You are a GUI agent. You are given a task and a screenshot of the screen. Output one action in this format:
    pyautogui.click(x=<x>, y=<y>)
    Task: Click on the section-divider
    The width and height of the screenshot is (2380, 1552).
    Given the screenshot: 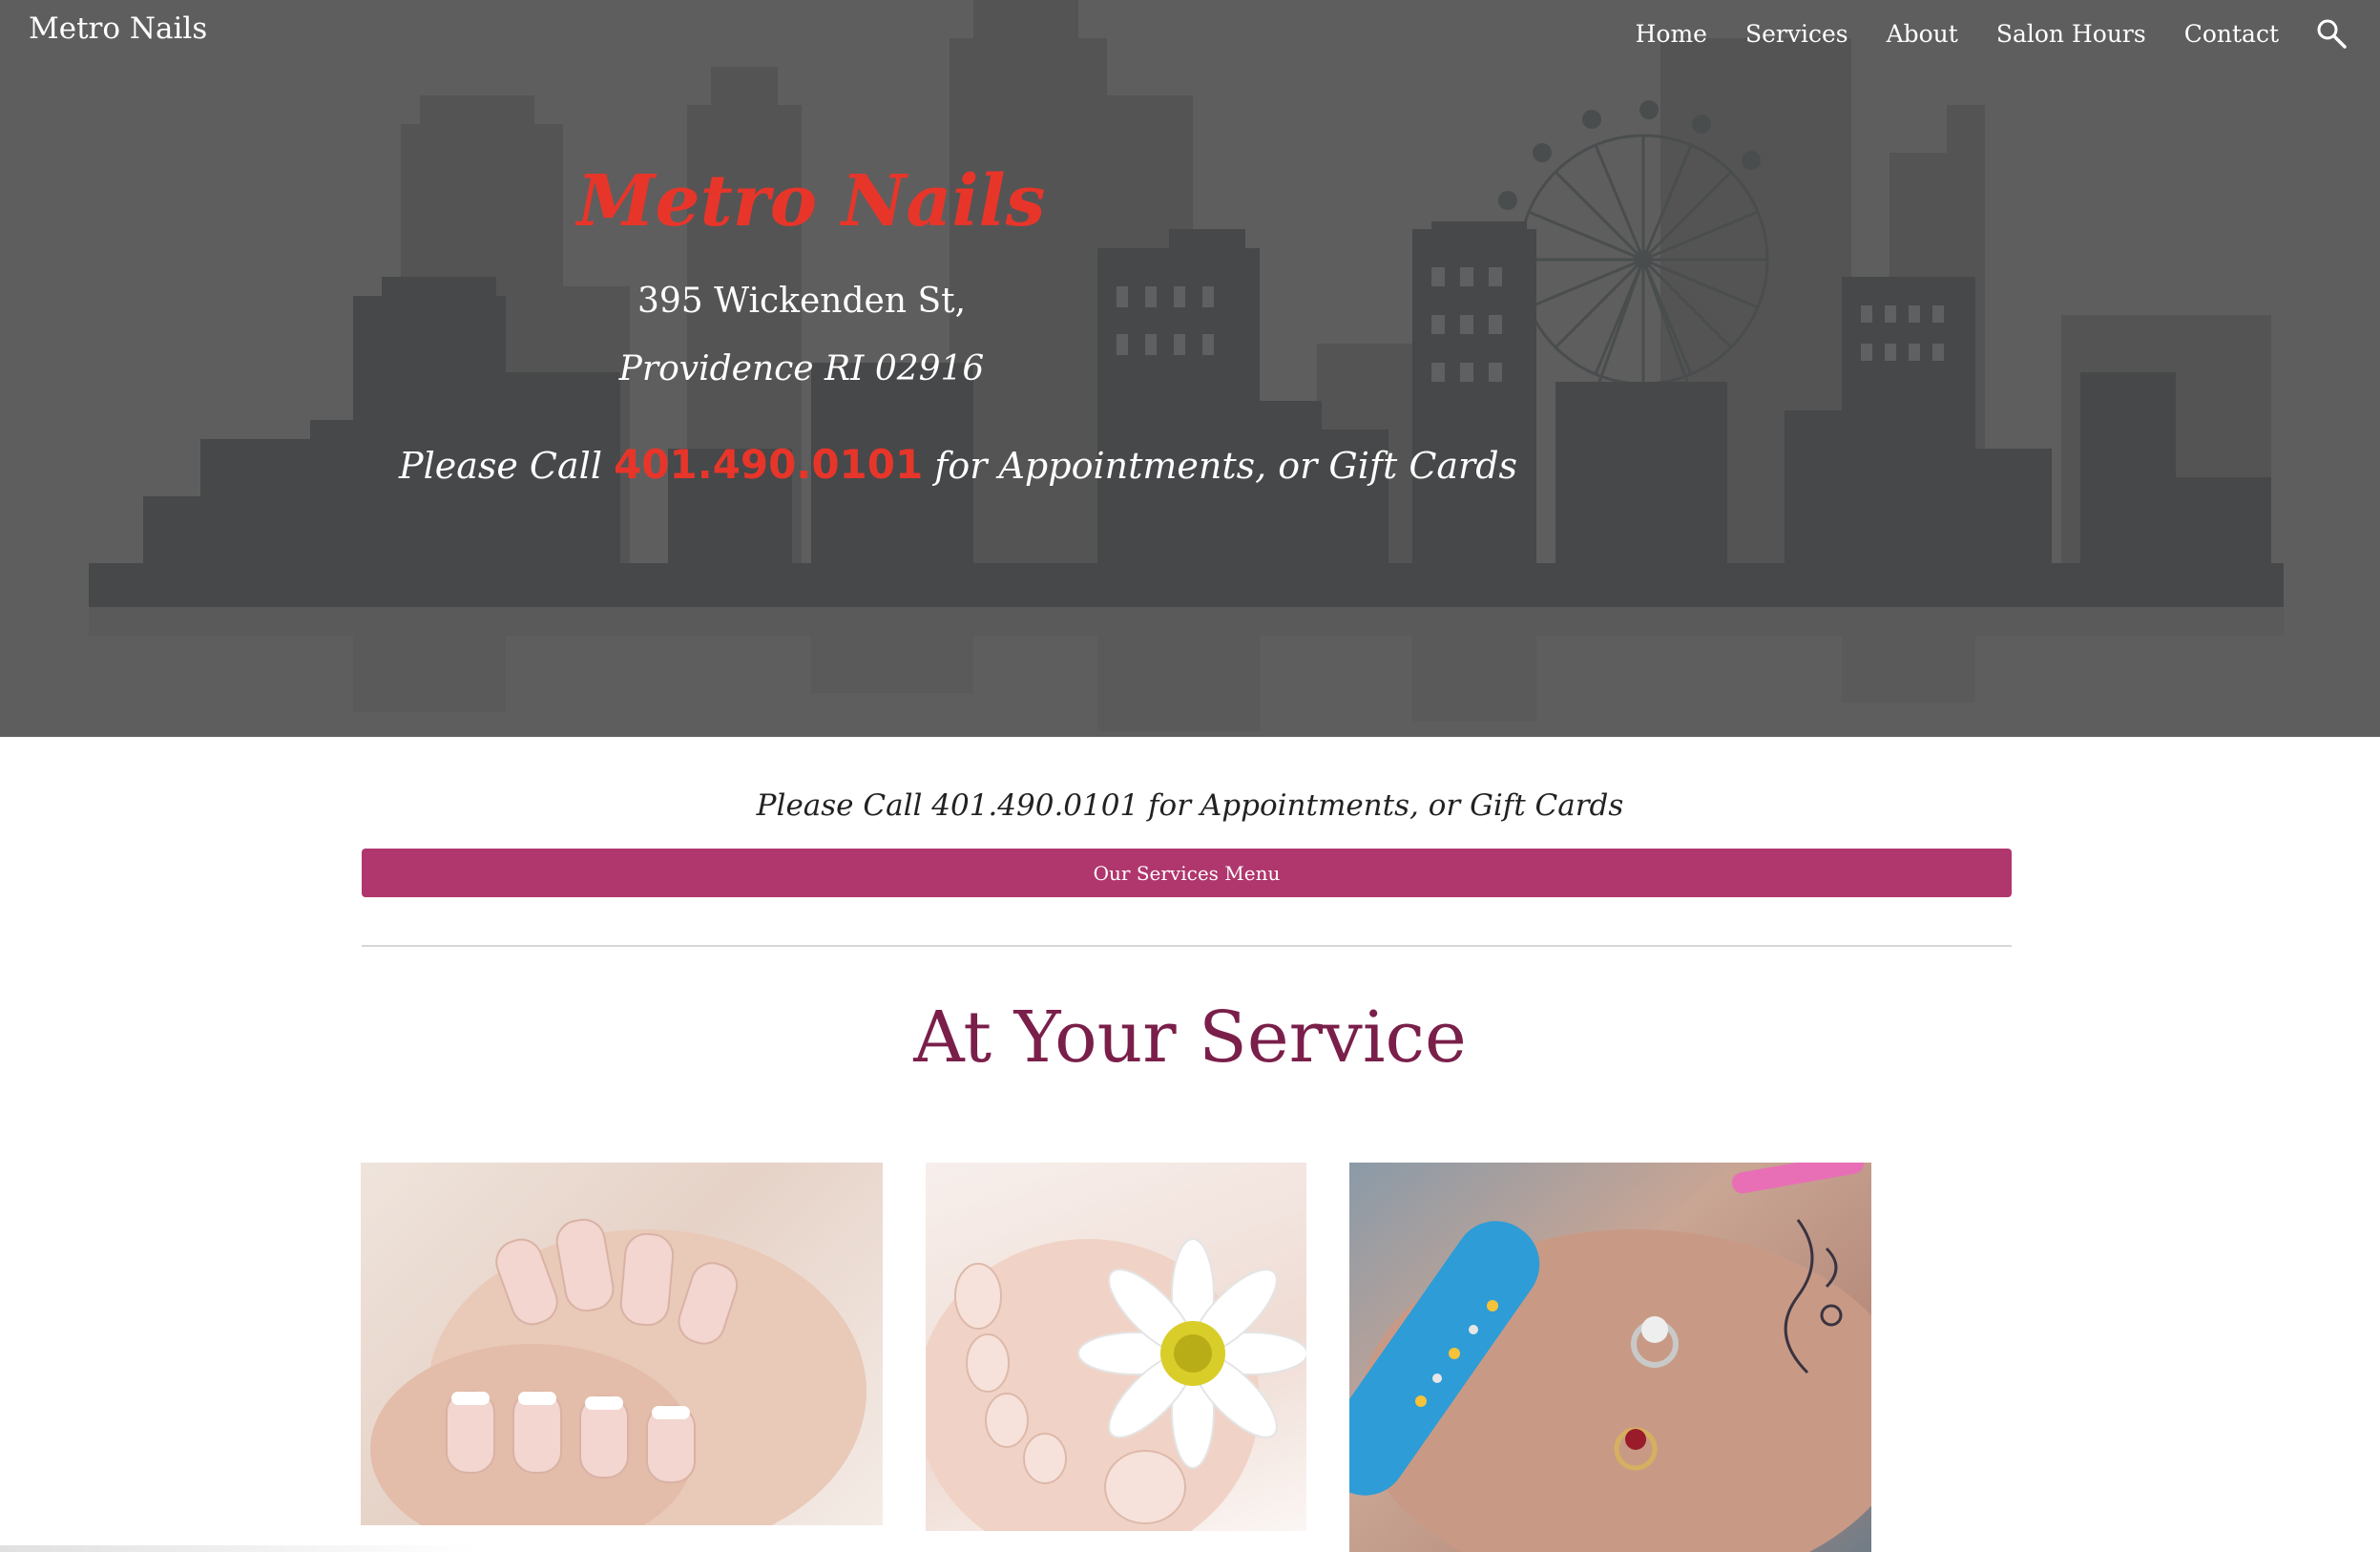 What is the action you would take?
    pyautogui.click(x=1187, y=946)
    